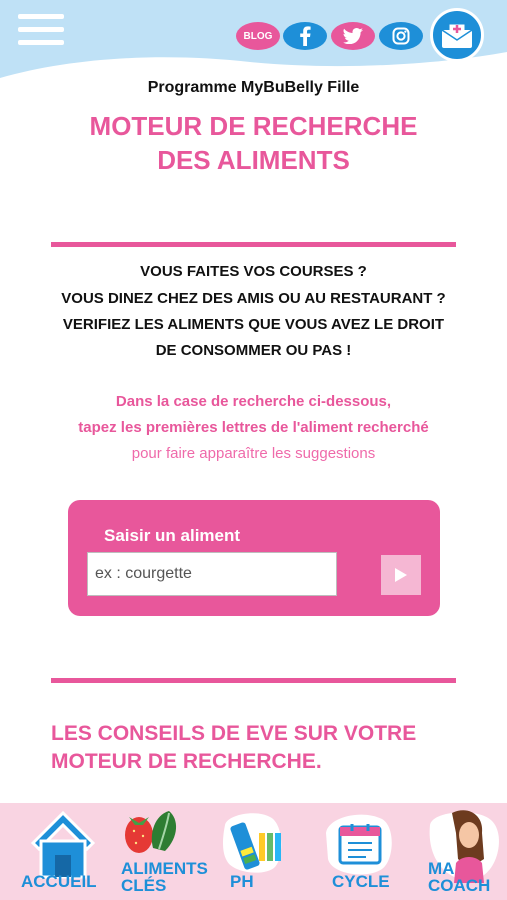 The height and width of the screenshot is (900, 507). I want to click on page-title-line-2: DES ALIMENTS, so click(253, 160).